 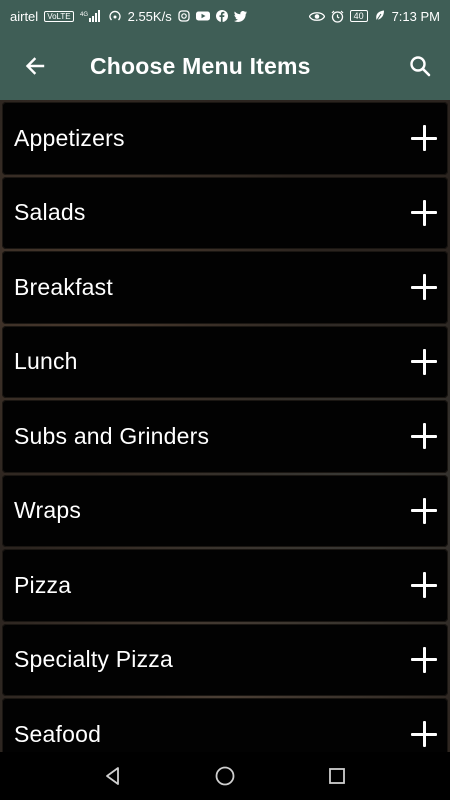 I want to click on menu-item-salads: Salads, so click(x=225, y=212).